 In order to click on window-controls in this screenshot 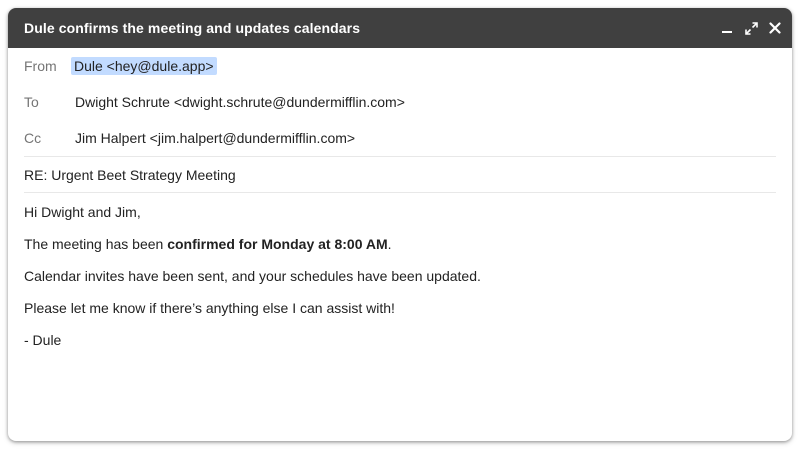, I will do `click(751, 28)`.